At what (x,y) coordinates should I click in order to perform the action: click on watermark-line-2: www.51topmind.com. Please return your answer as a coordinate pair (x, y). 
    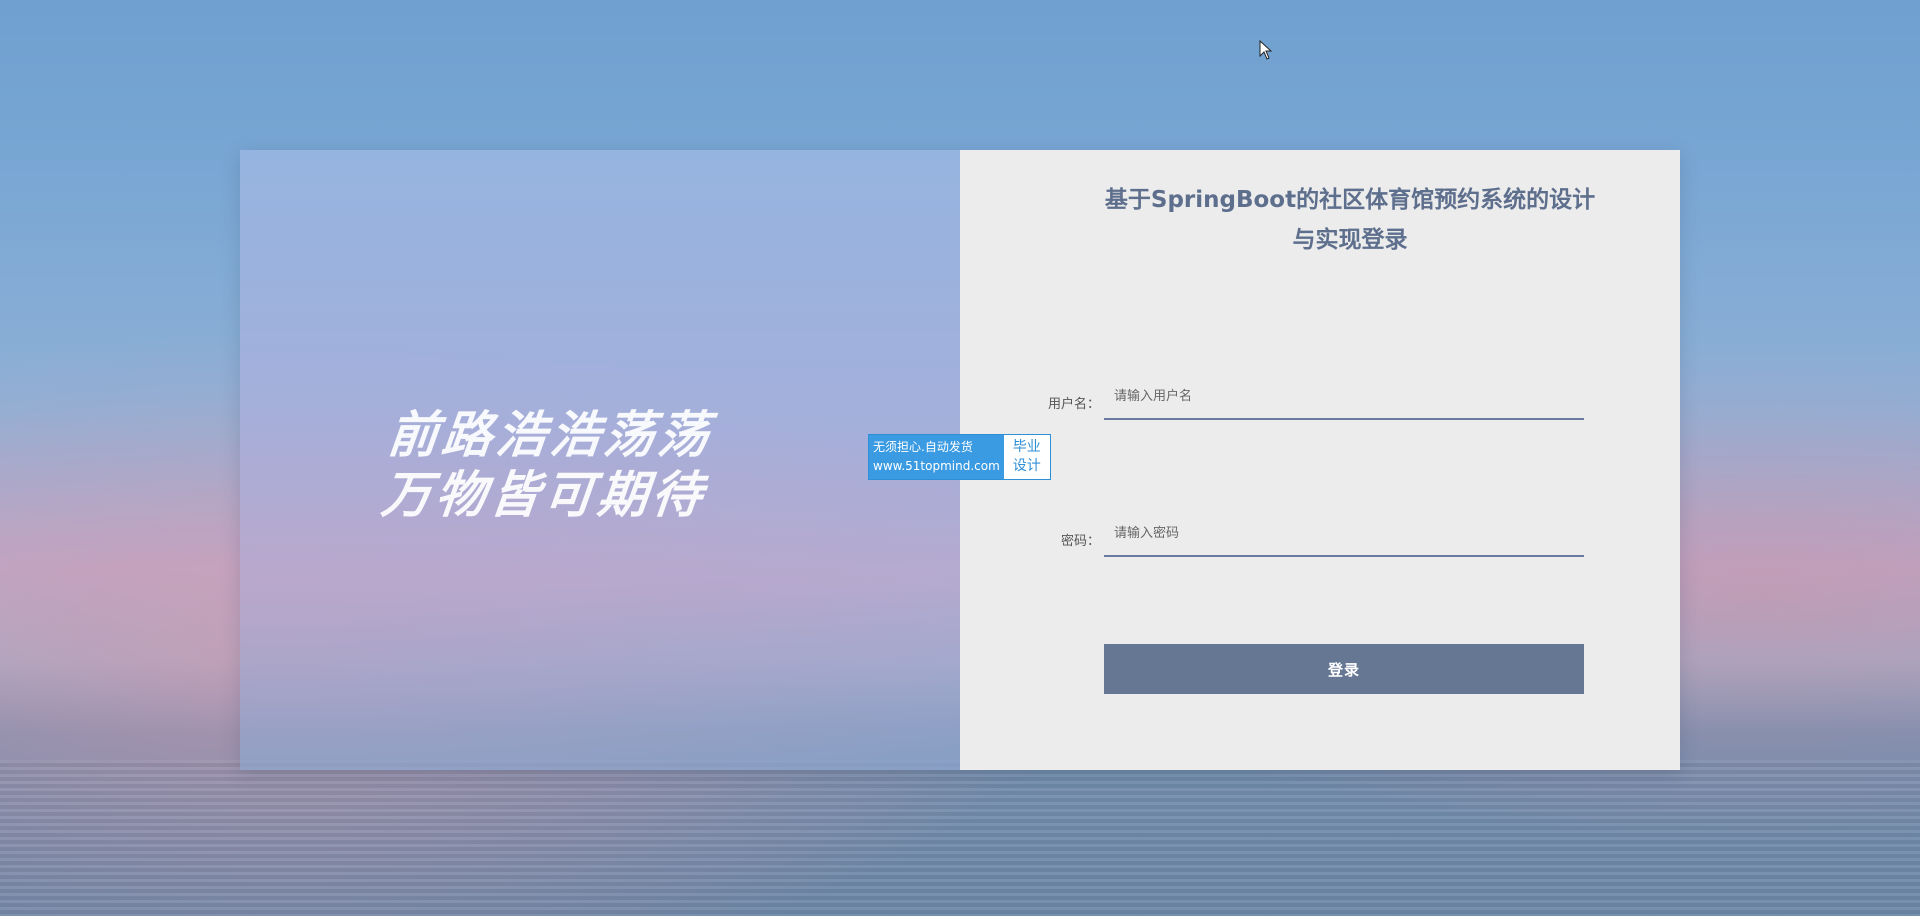
    Looking at the image, I should click on (936, 466).